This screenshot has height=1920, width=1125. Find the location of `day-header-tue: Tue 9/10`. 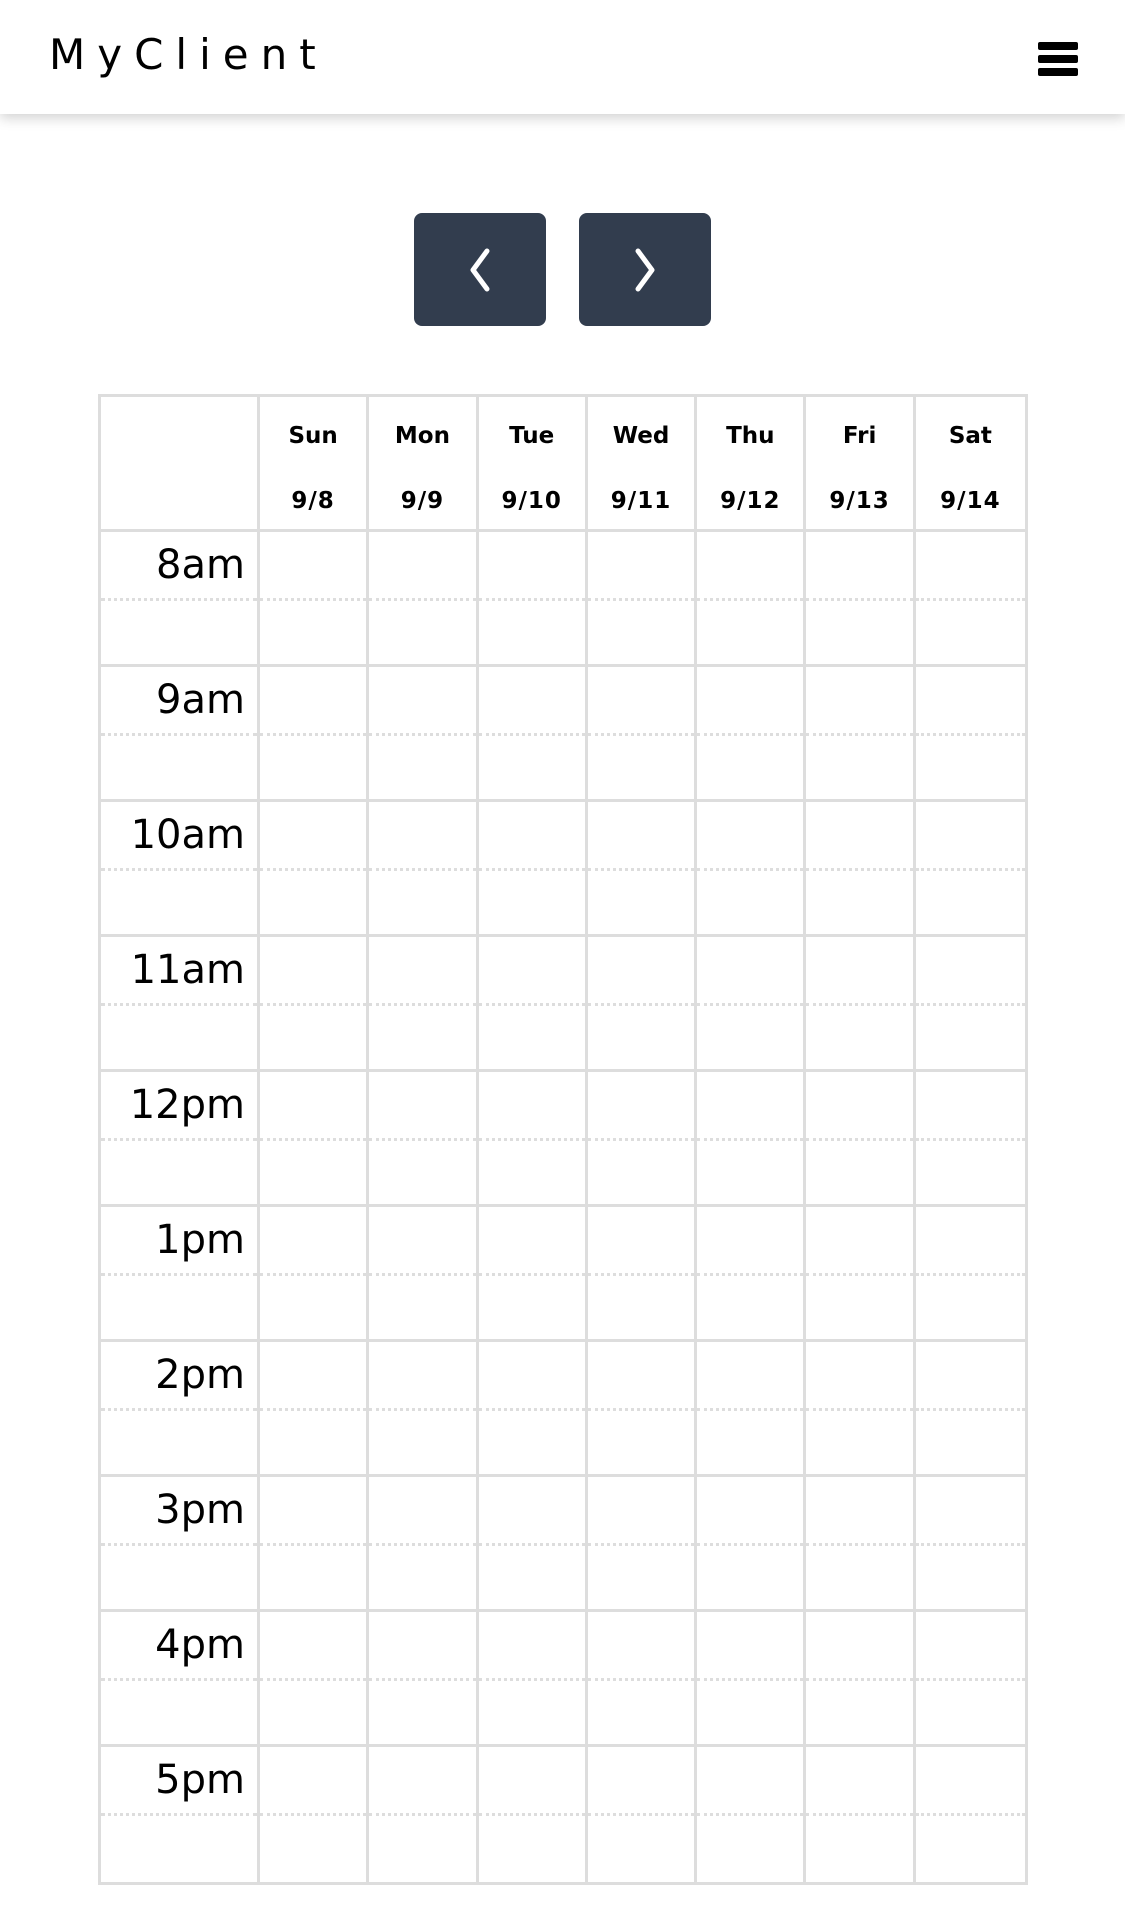

day-header-tue: Tue 9/10 is located at coordinates (533, 464).